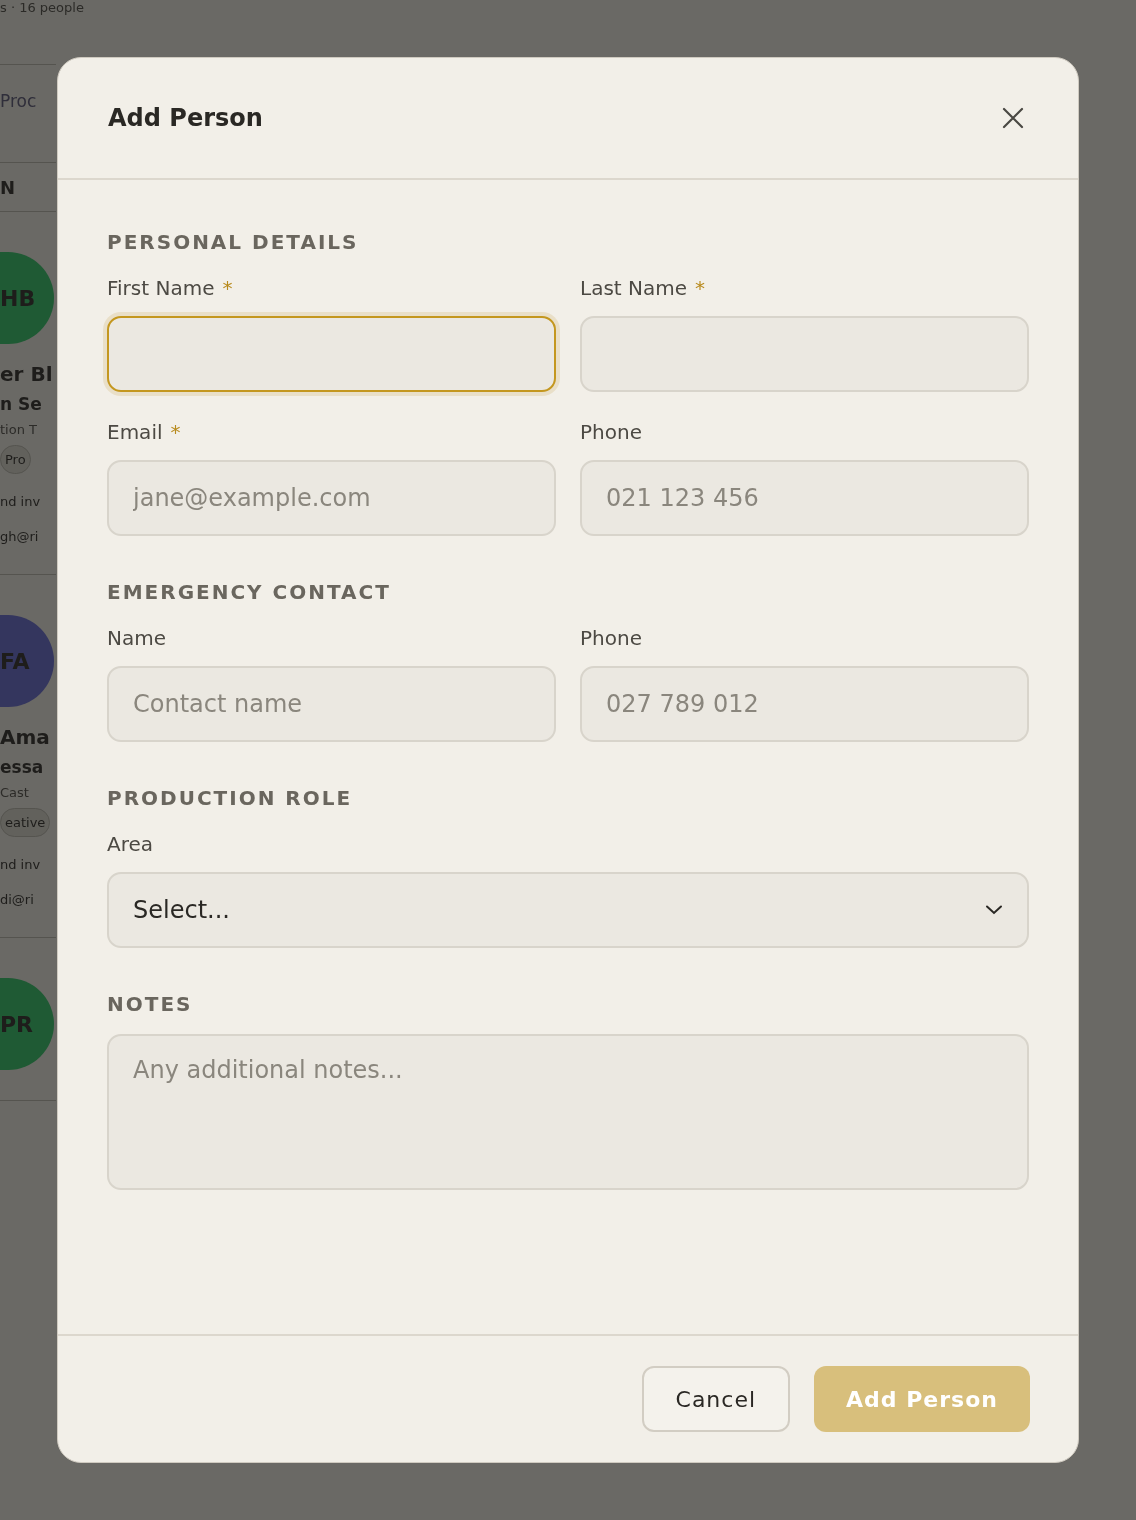  Describe the element at coordinates (716, 1399) in the screenshot. I see `cancel-button: Cancel` at that location.